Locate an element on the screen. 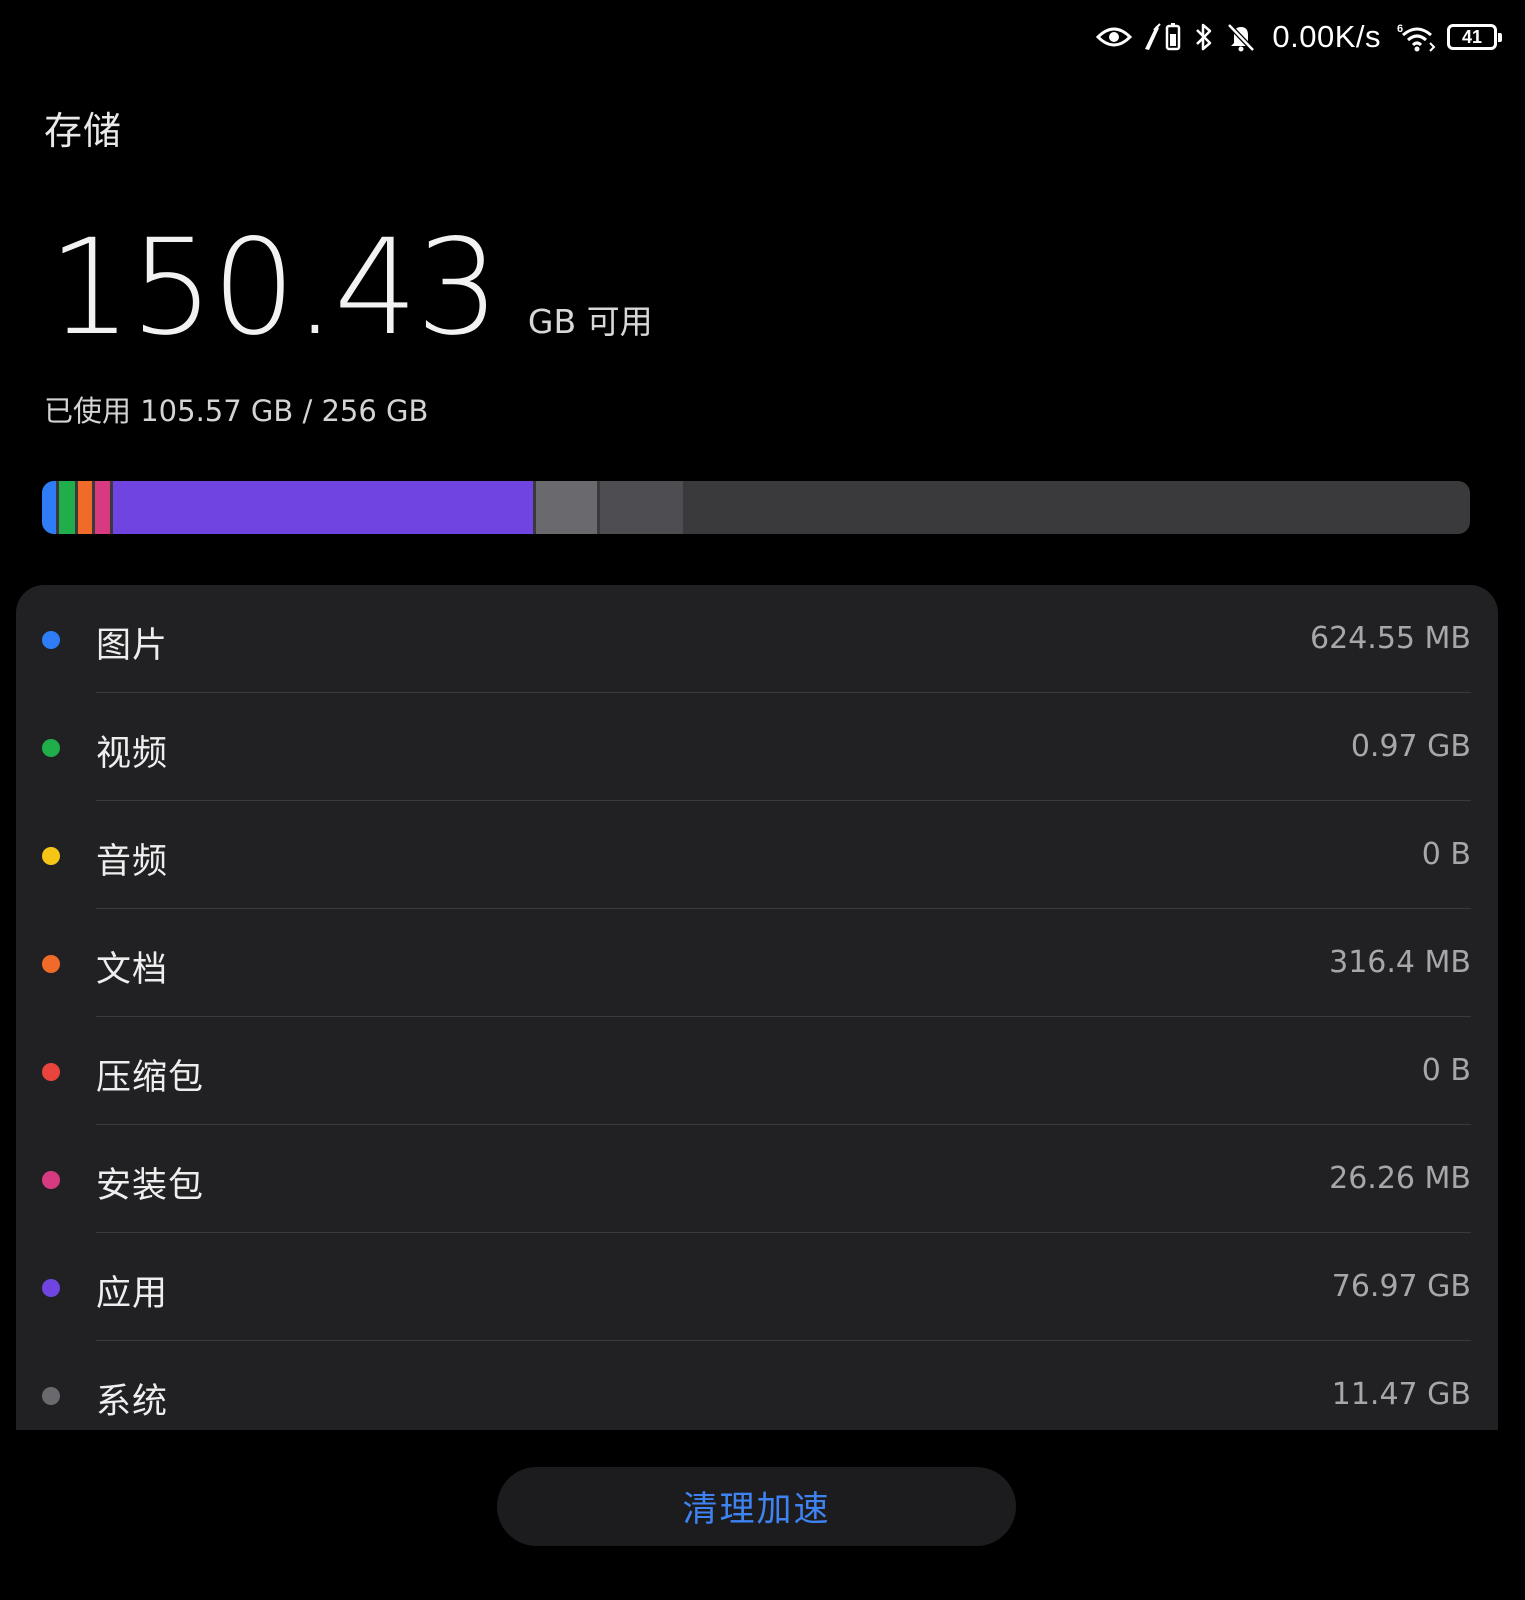 The width and height of the screenshot is (1525, 1600). category-label: 系统 is located at coordinates (132, 1402).